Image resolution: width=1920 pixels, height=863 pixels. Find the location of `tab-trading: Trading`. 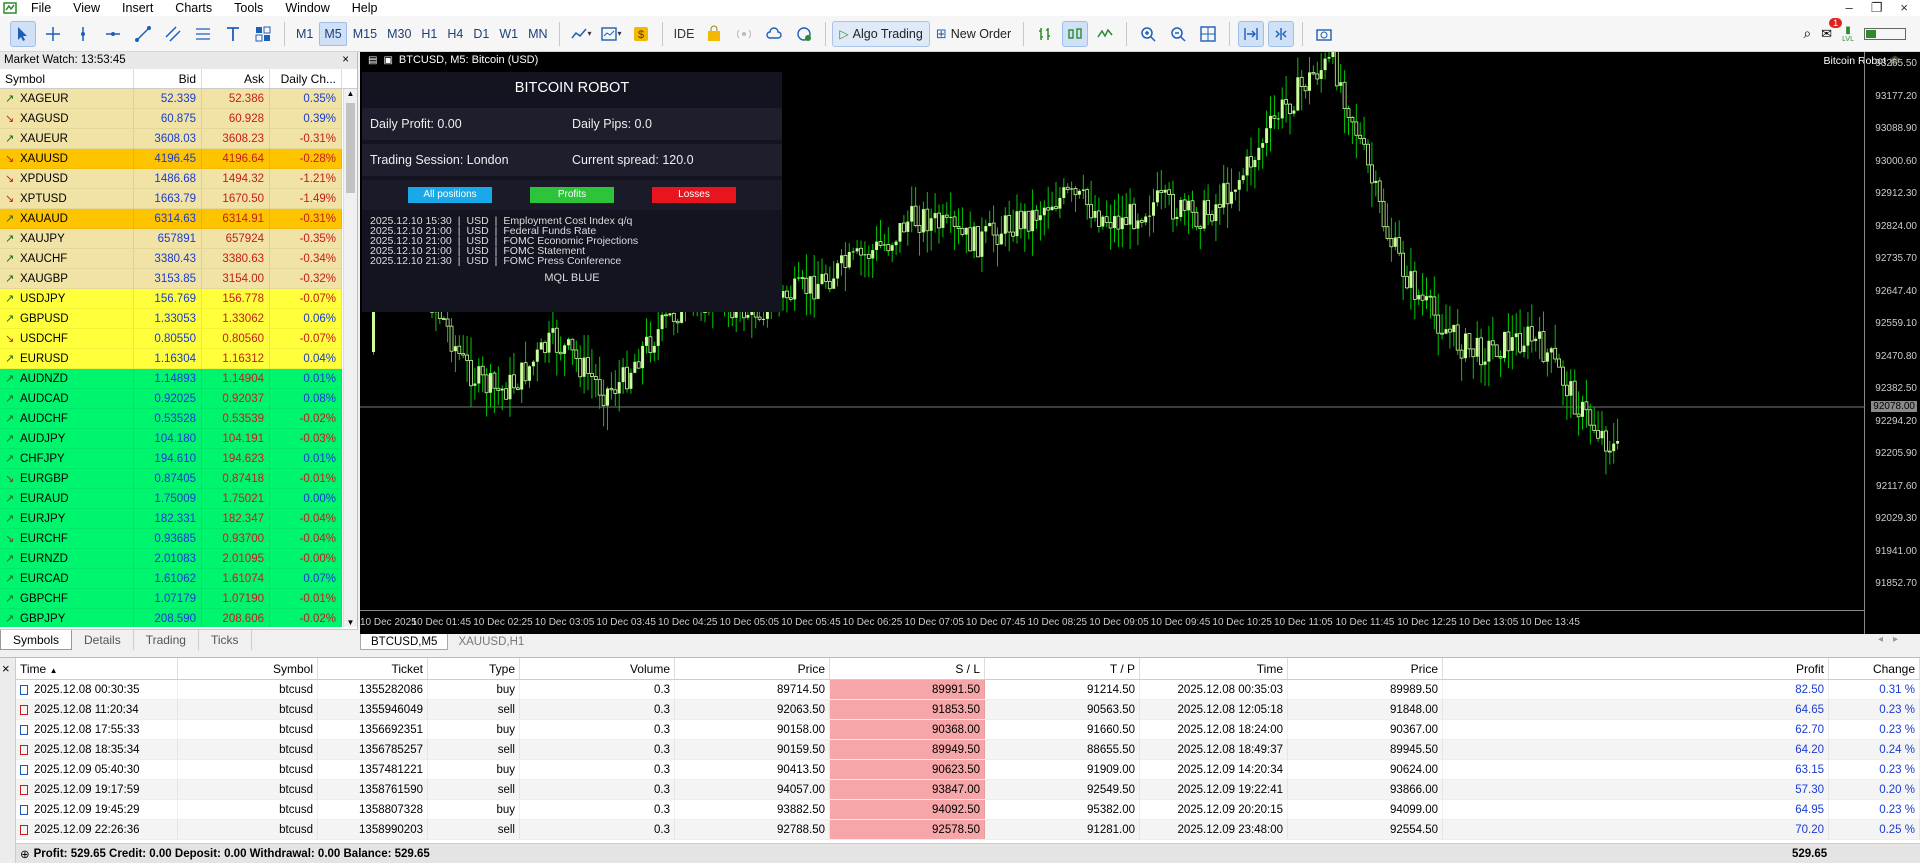

tab-trading: Trading is located at coordinates (166, 640).